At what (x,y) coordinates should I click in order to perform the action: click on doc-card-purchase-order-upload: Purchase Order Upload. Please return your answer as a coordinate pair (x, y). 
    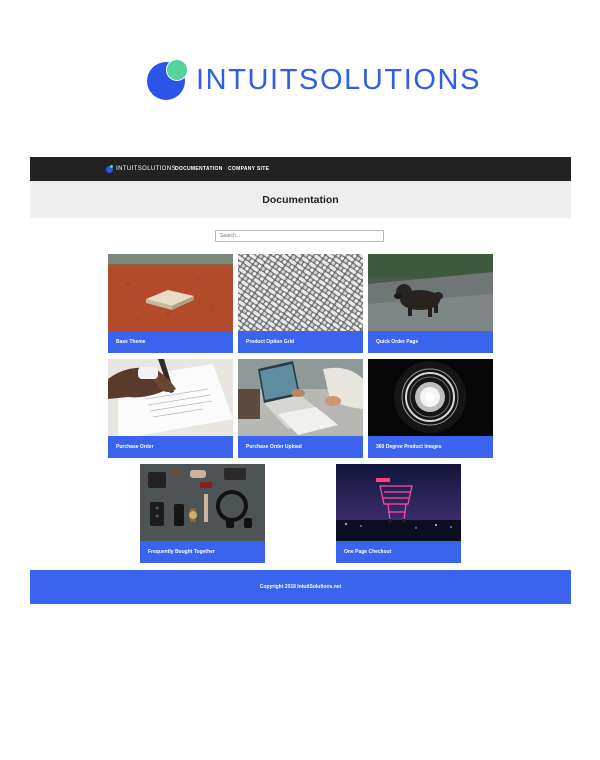
    Looking at the image, I should click on (300, 410).